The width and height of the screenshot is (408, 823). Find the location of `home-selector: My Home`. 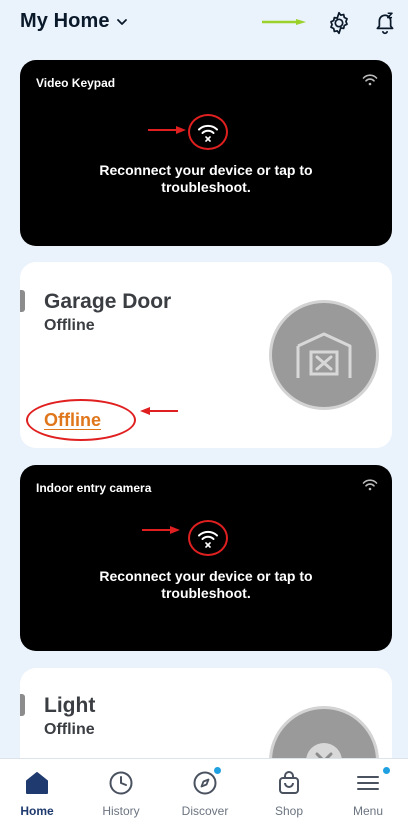

home-selector: My Home is located at coordinates (74, 21).